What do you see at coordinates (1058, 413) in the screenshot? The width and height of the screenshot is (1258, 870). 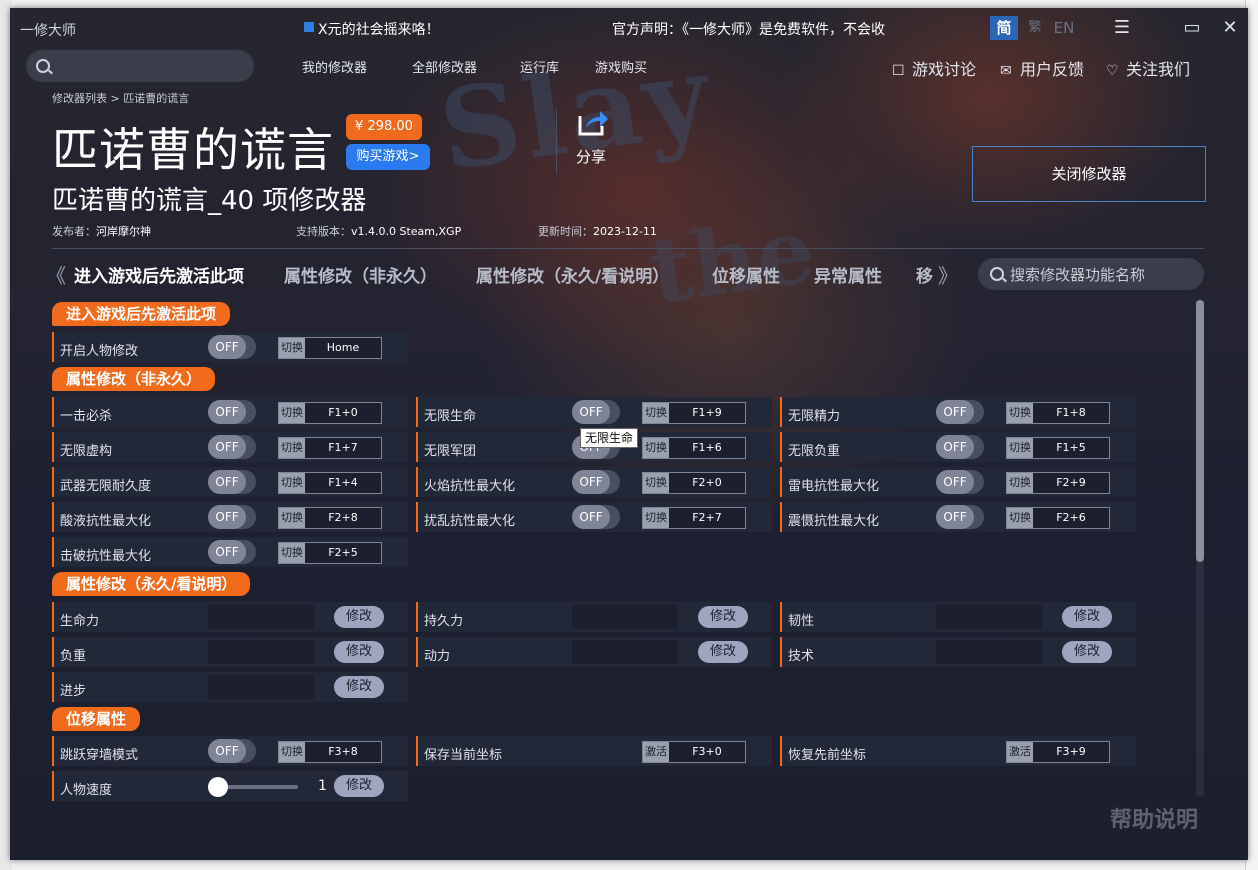 I see `hotkey-field: 切换 F1+8` at bounding box center [1058, 413].